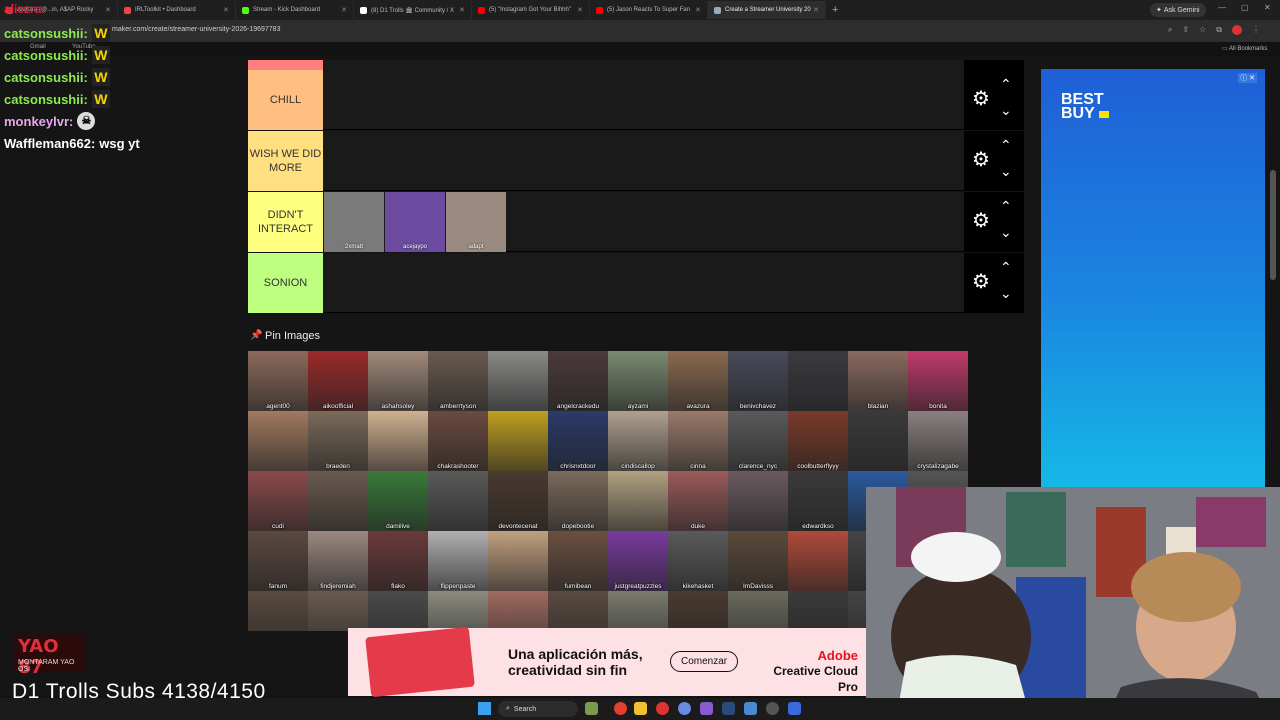 This screenshot has height=720, width=1280. Describe the element at coordinates (818, 441) in the screenshot. I see `pin-image: coolbutterflyyy` at that location.